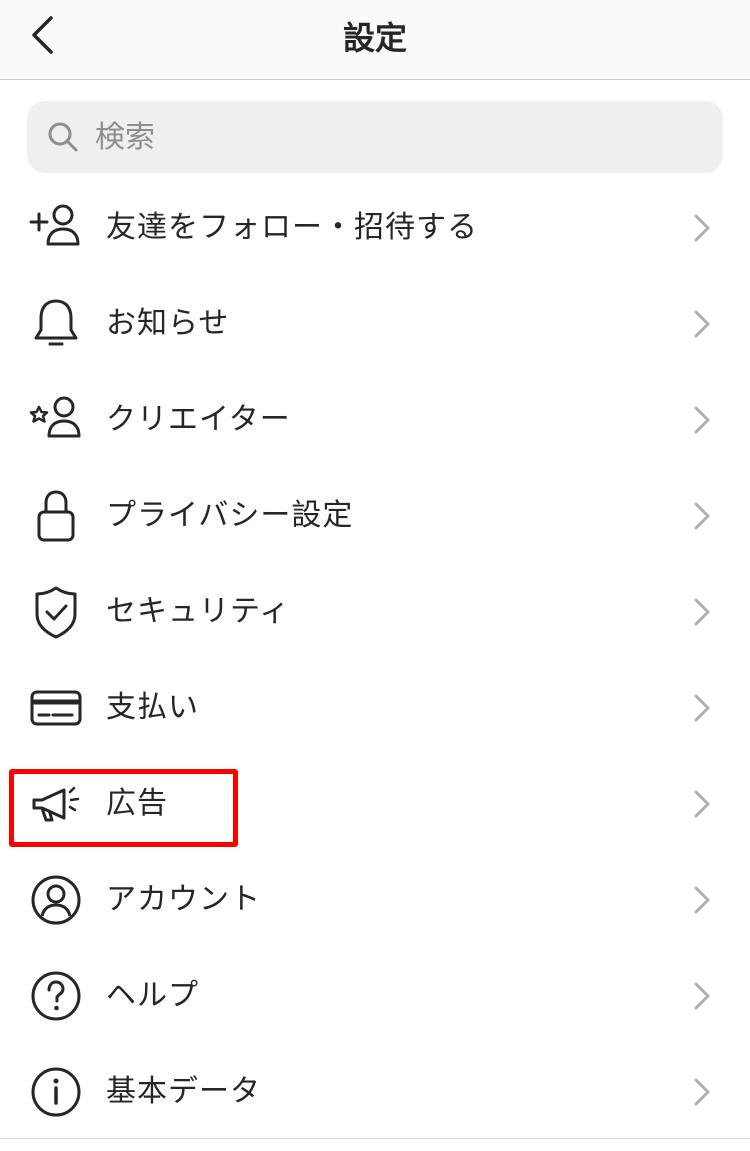 The width and height of the screenshot is (750, 1151). Describe the element at coordinates (375, 708) in the screenshot. I see `menu-item-payments: 支払い` at that location.